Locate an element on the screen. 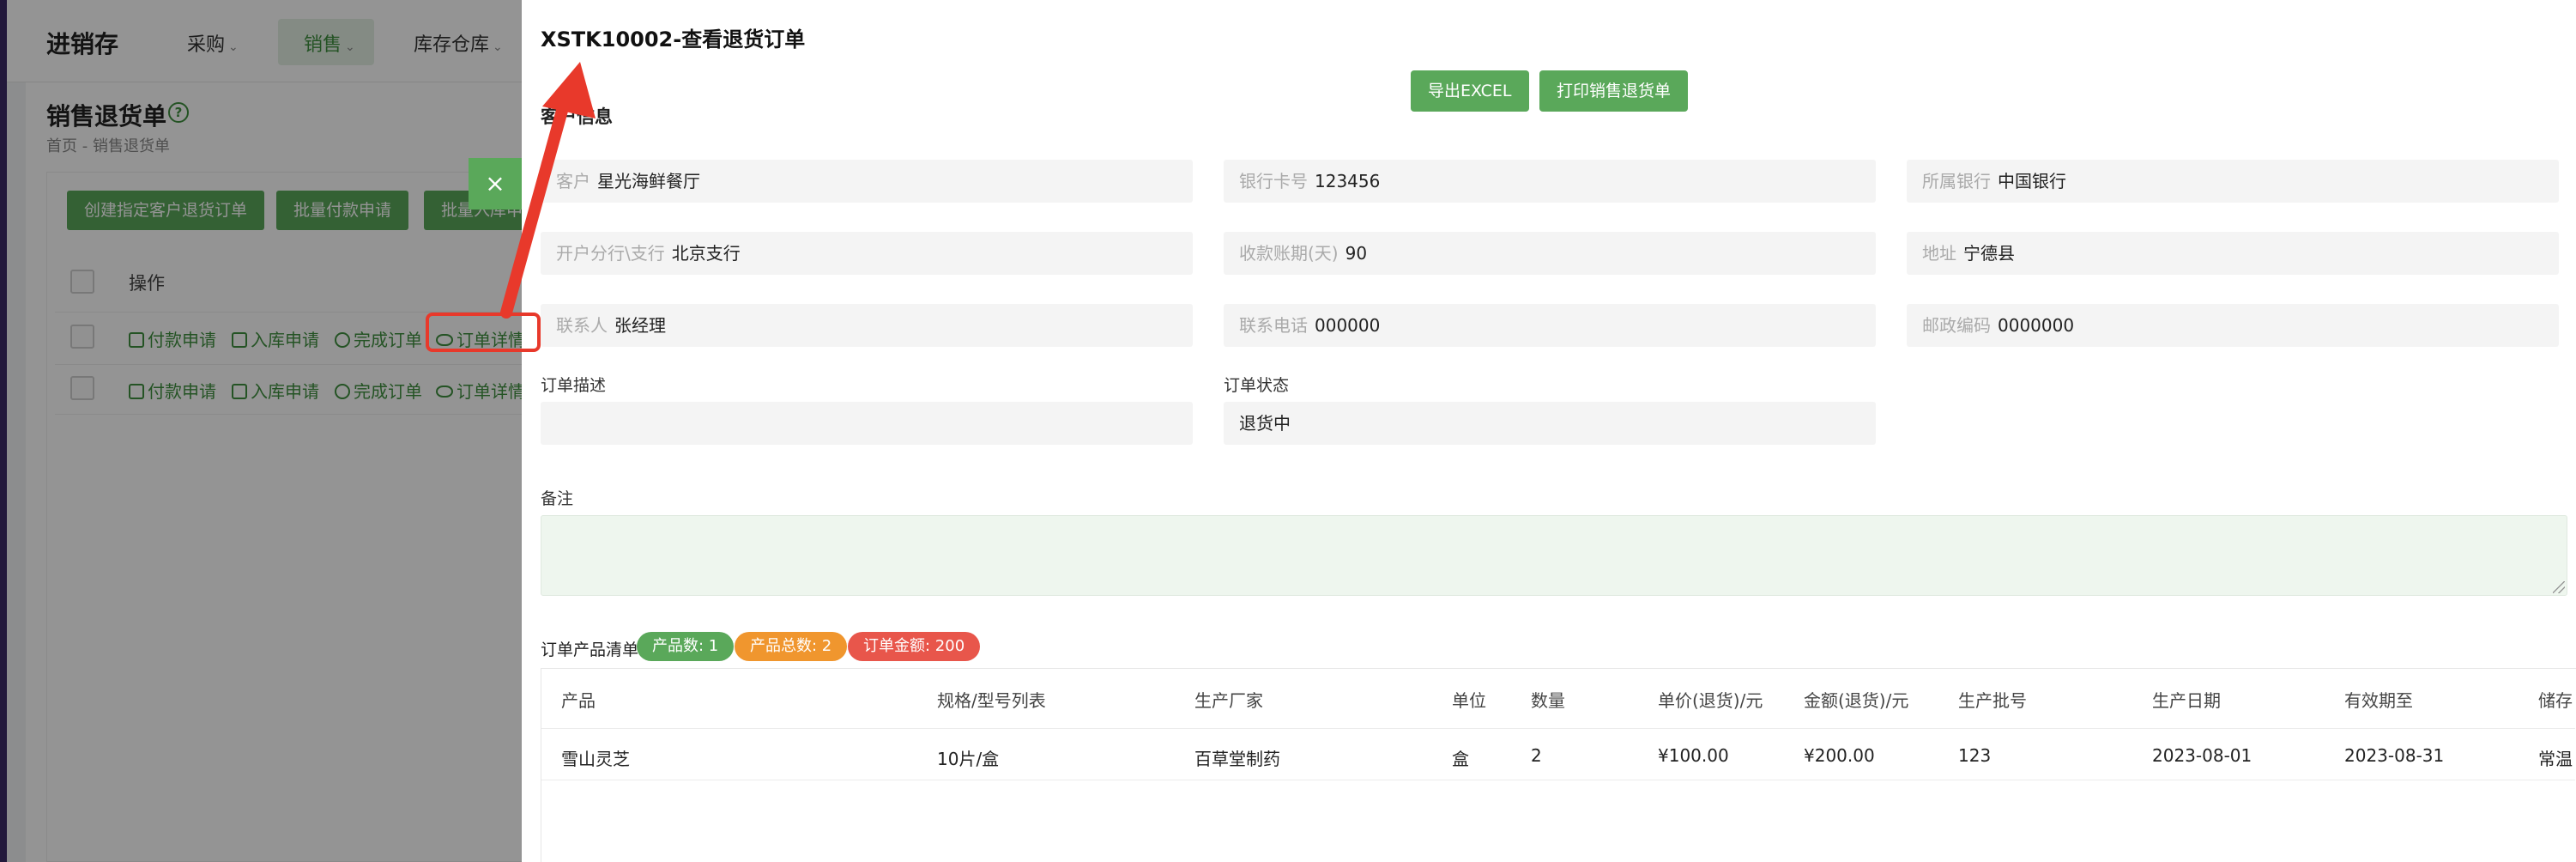  branch-field: 开户分行\支行 北京支行 is located at coordinates (867, 253).